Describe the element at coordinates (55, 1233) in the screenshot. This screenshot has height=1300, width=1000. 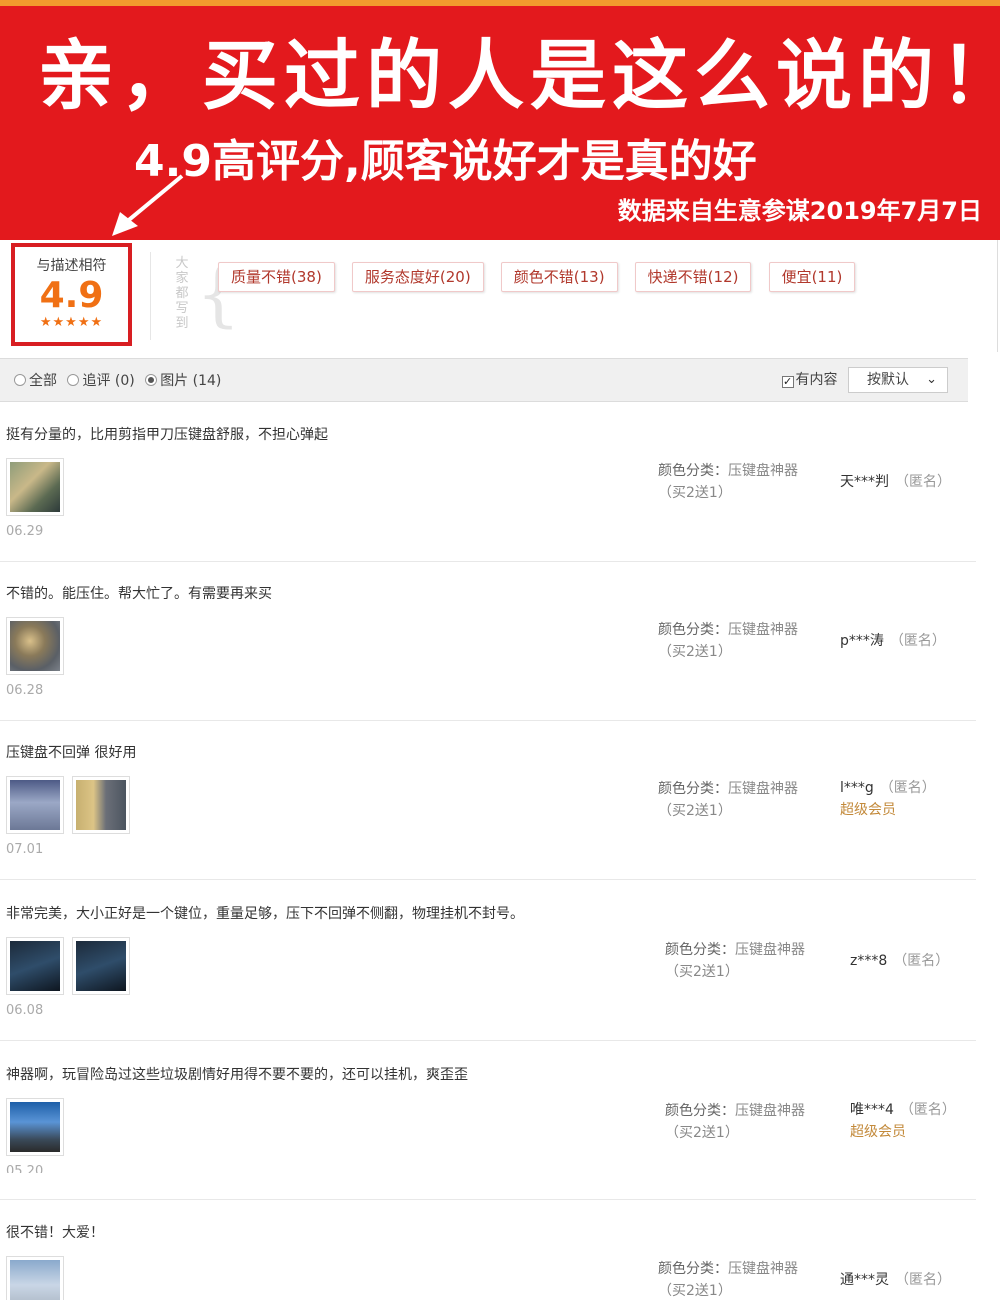
I see `review-text: 很不错！大爱！` at that location.